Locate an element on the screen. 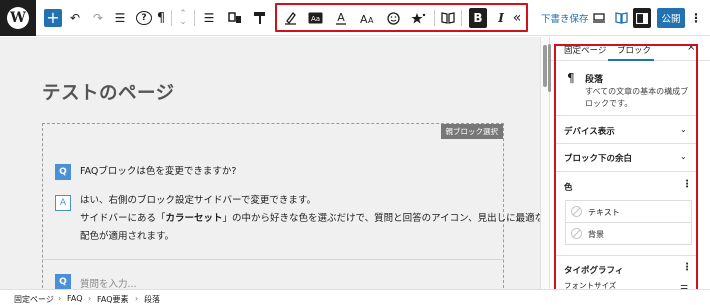 Image resolution: width=710 pixels, height=305 pixels. preview-button is located at coordinates (599, 18).